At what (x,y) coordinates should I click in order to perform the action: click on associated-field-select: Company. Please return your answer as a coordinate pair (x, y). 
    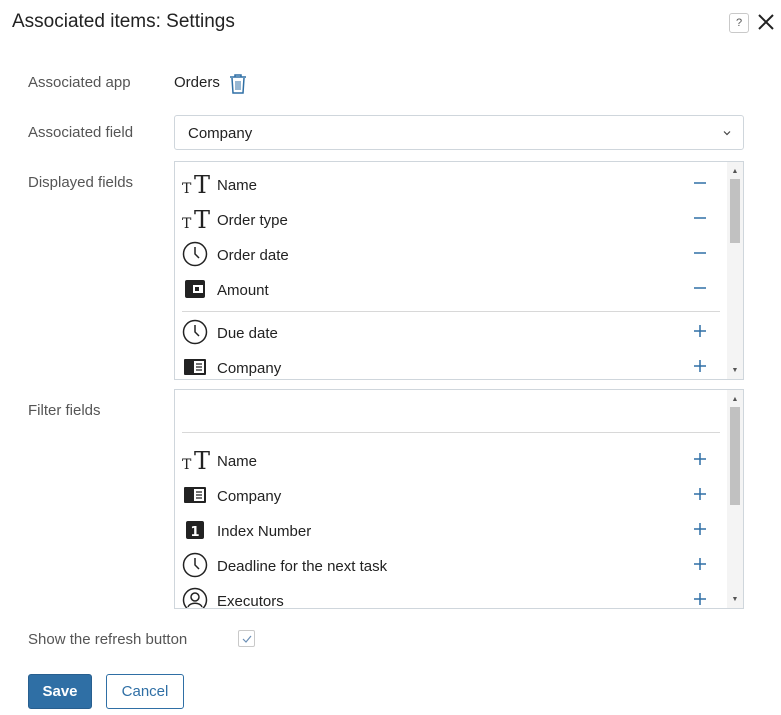
    Looking at the image, I should click on (459, 132).